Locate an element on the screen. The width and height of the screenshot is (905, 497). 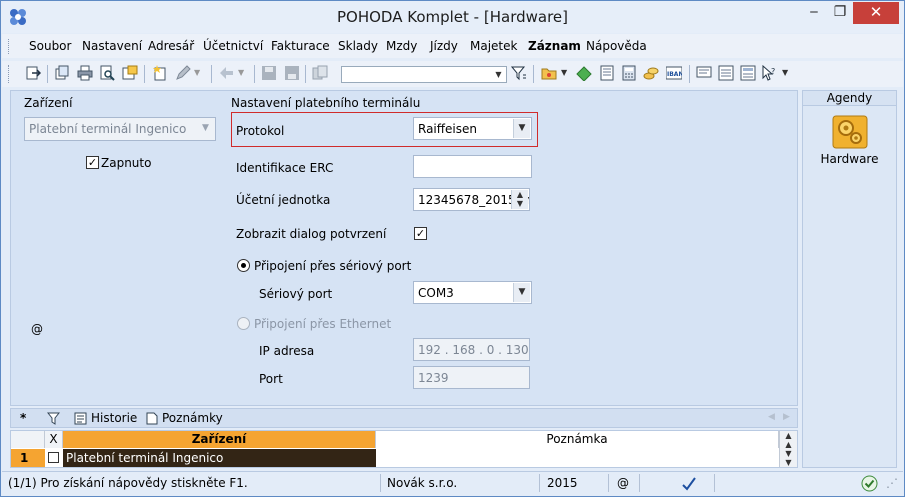
serial-port-label: Sériový port is located at coordinates (296, 294).